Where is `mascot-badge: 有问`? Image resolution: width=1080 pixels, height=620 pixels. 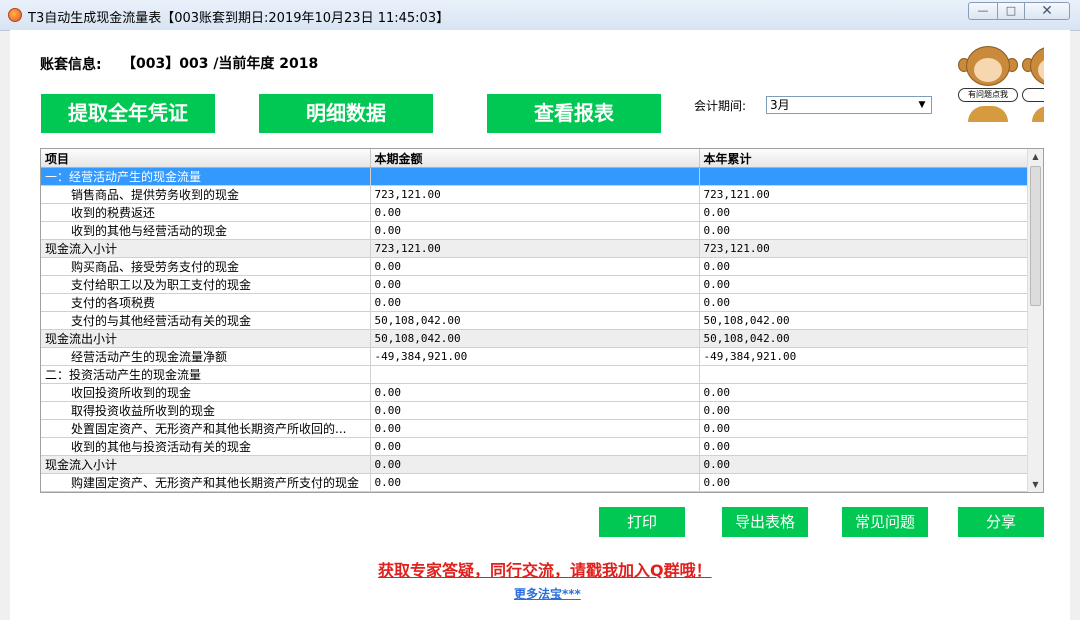
mascot-badge: 有问 is located at coordinates (1033, 95).